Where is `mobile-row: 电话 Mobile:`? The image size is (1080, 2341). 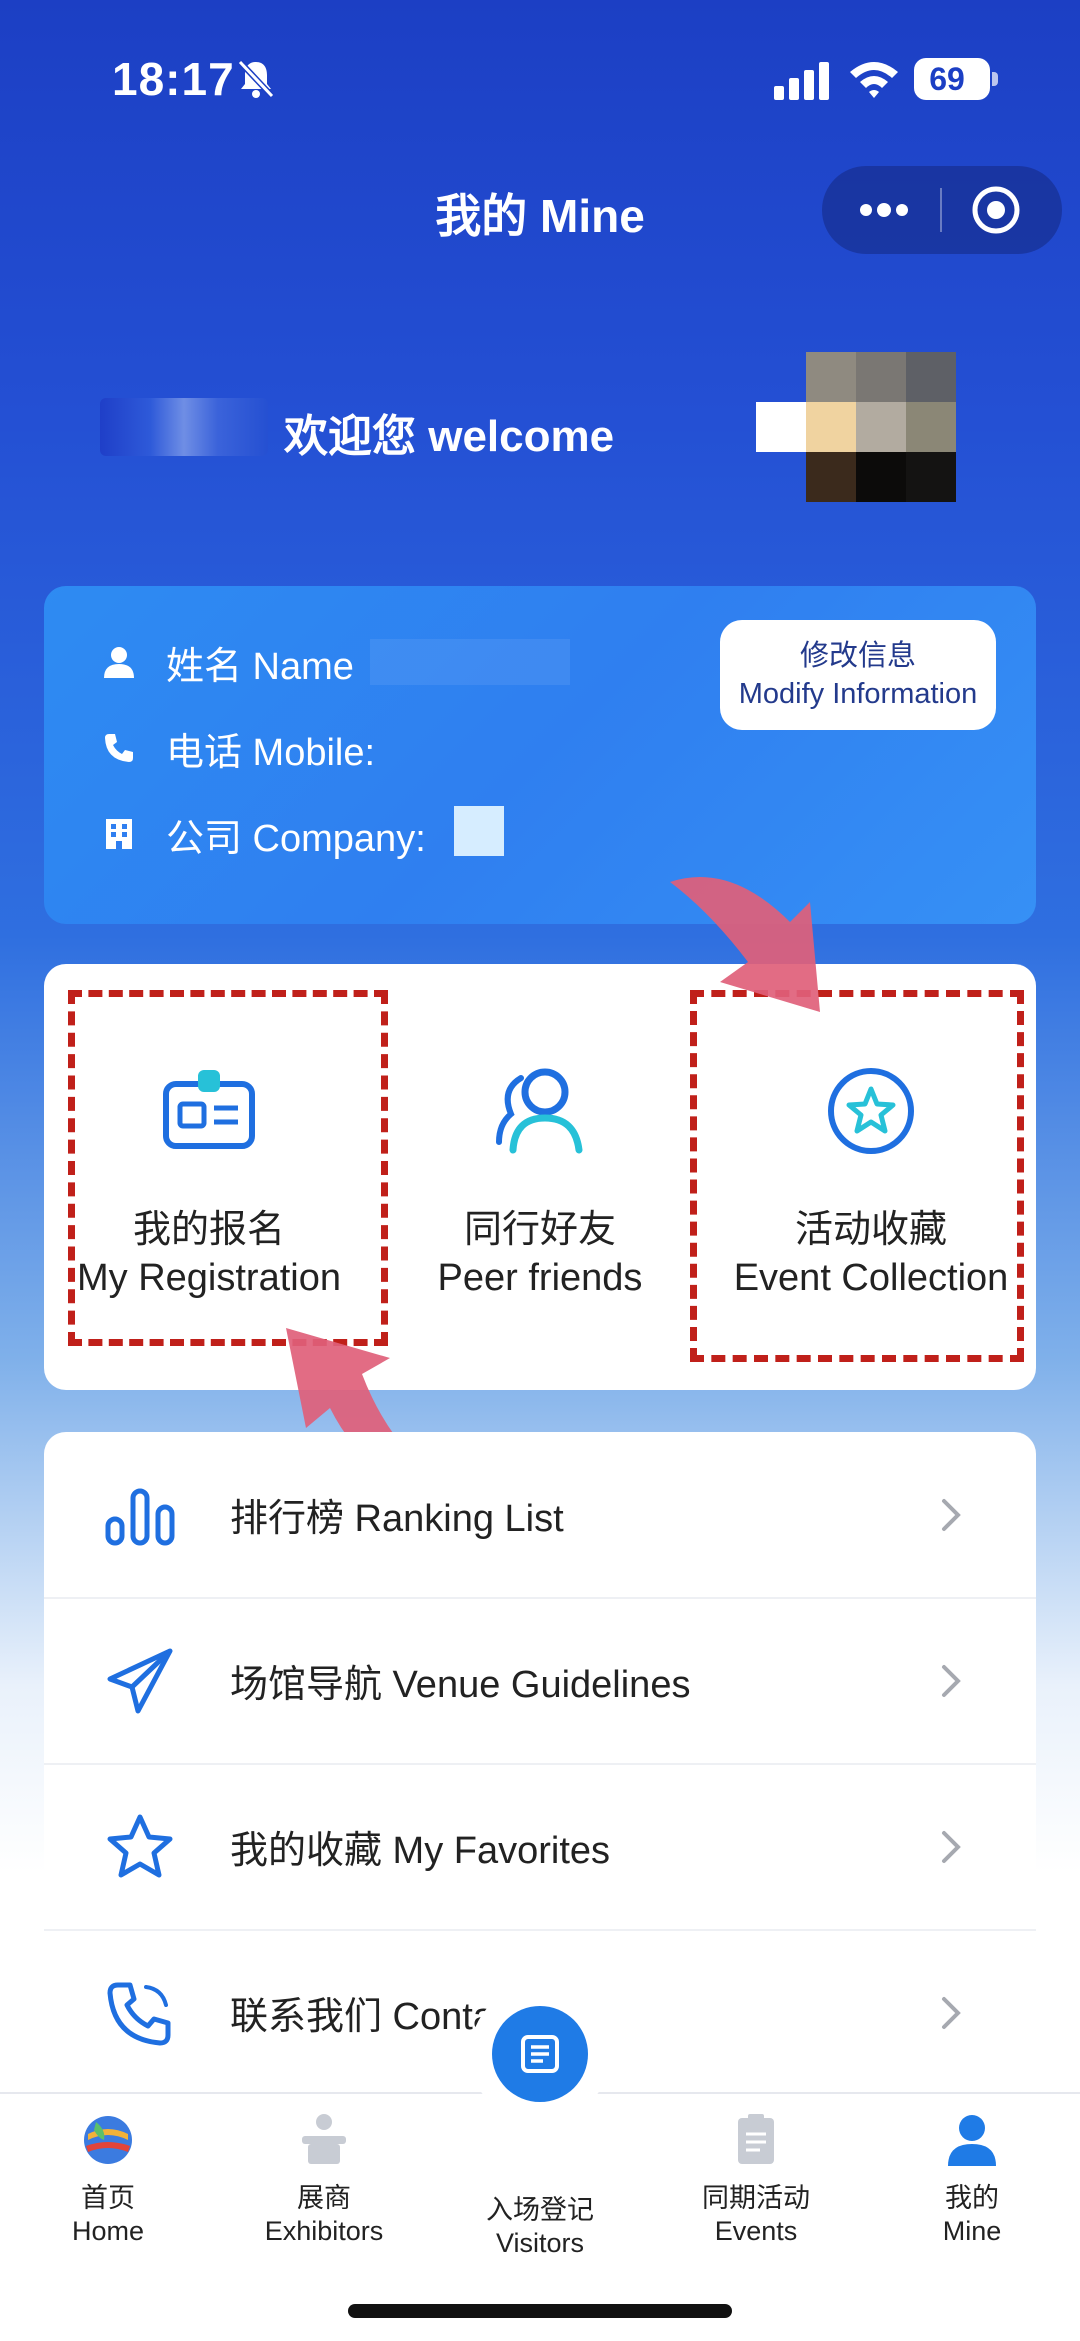 mobile-row: 电话 Mobile: is located at coordinates (238, 748).